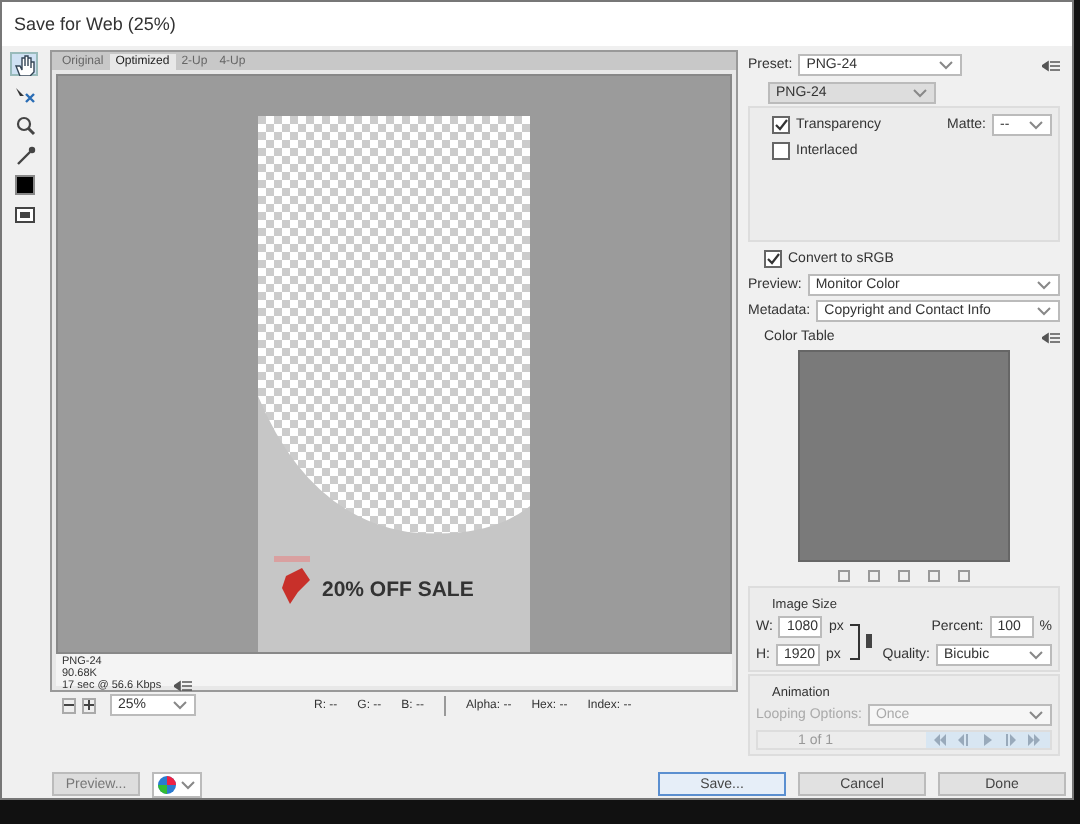 The image size is (1080, 824). I want to click on link-bracket, so click(854, 641).